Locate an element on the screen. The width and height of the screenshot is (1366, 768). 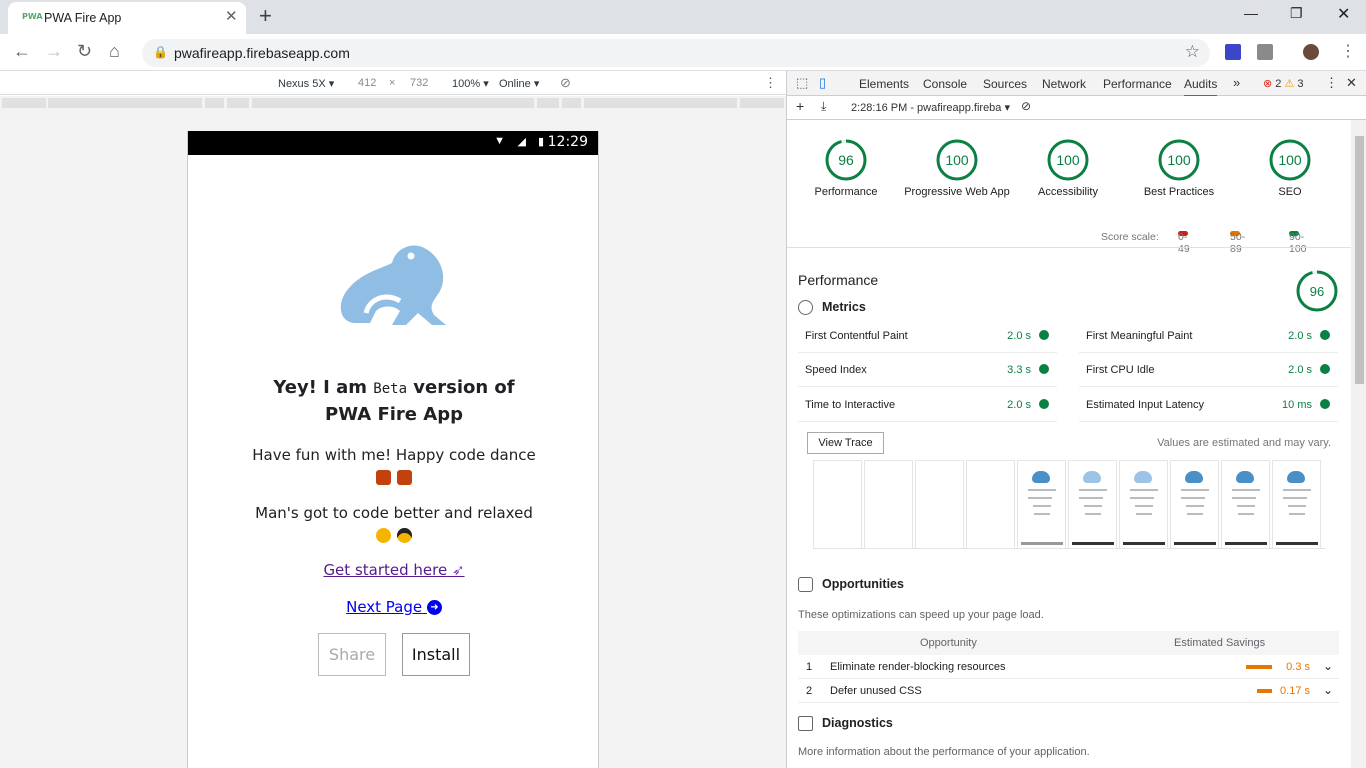
more-tabs-icon: » is located at coordinates (1236, 82).